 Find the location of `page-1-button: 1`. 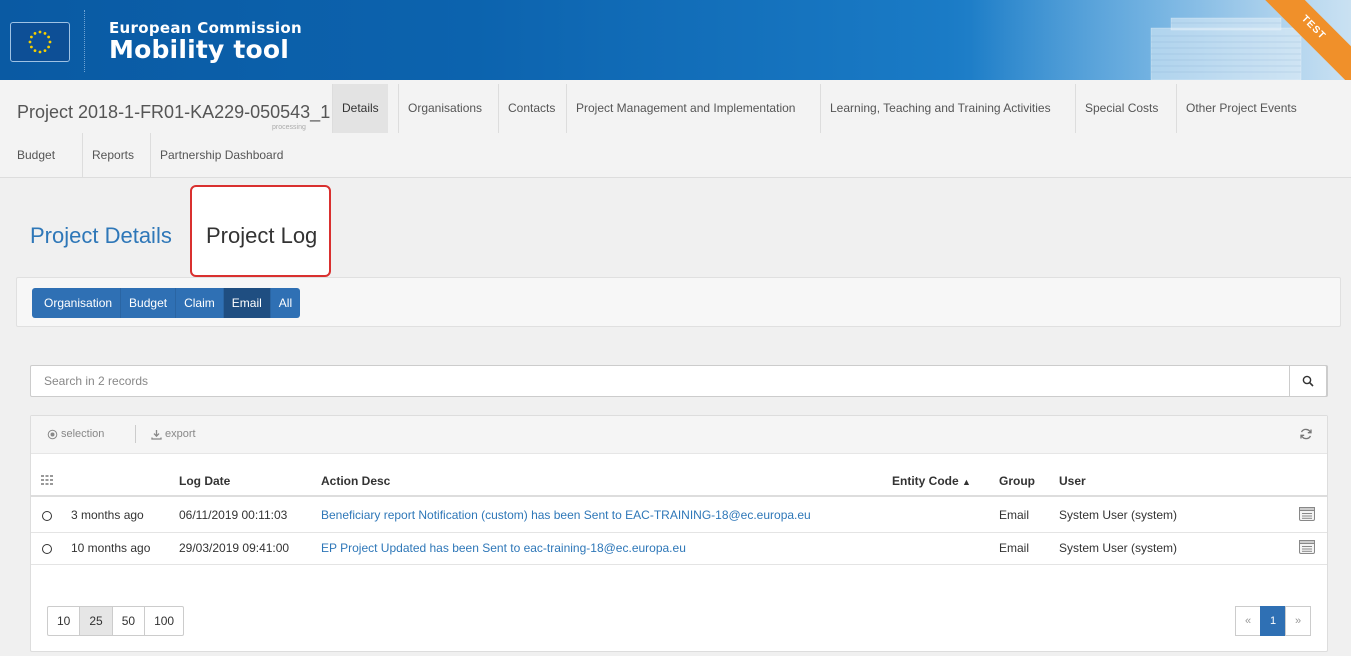

page-1-button: 1 is located at coordinates (1273, 621).